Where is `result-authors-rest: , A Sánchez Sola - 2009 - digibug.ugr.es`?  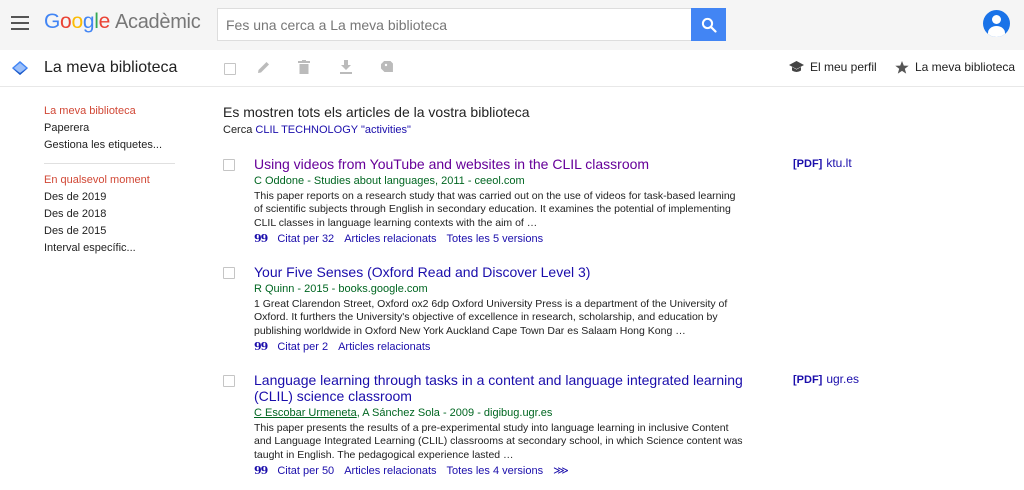 result-authors-rest: , A Sánchez Sola - 2009 - digibug.ugr.es is located at coordinates (454, 413).